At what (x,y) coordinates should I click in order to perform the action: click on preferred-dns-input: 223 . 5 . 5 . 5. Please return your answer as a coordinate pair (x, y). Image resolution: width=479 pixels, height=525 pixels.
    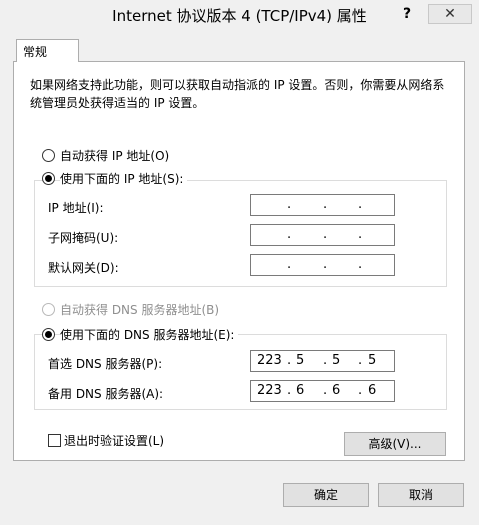
    Looking at the image, I should click on (322, 361).